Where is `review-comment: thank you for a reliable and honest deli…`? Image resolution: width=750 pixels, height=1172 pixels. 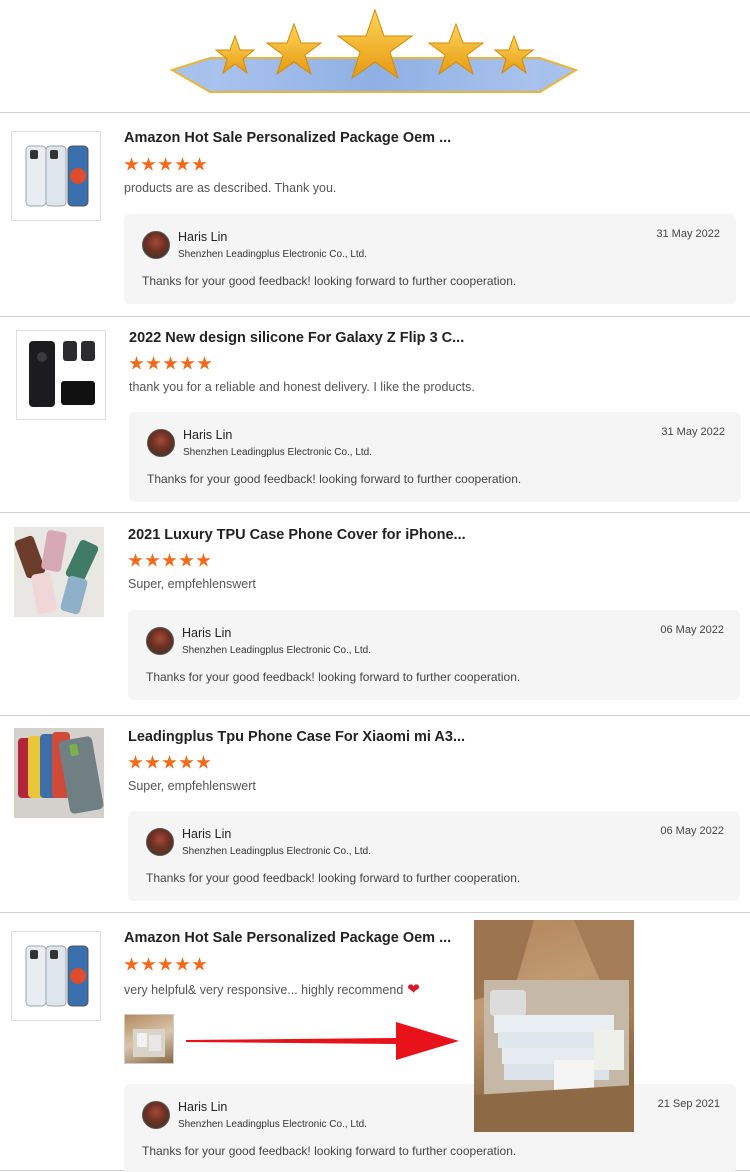
review-comment: thank you for a reliable and honest deli… is located at coordinates (302, 387).